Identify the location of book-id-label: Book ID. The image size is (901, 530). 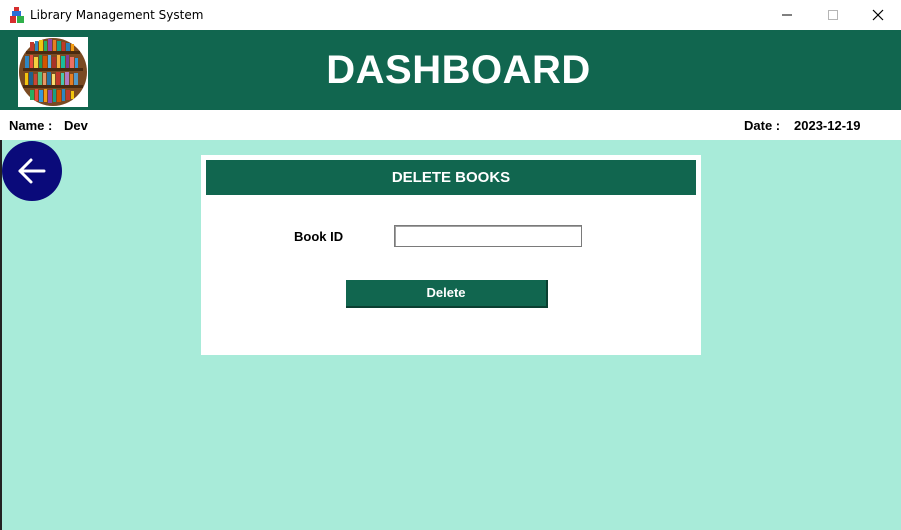
(319, 236).